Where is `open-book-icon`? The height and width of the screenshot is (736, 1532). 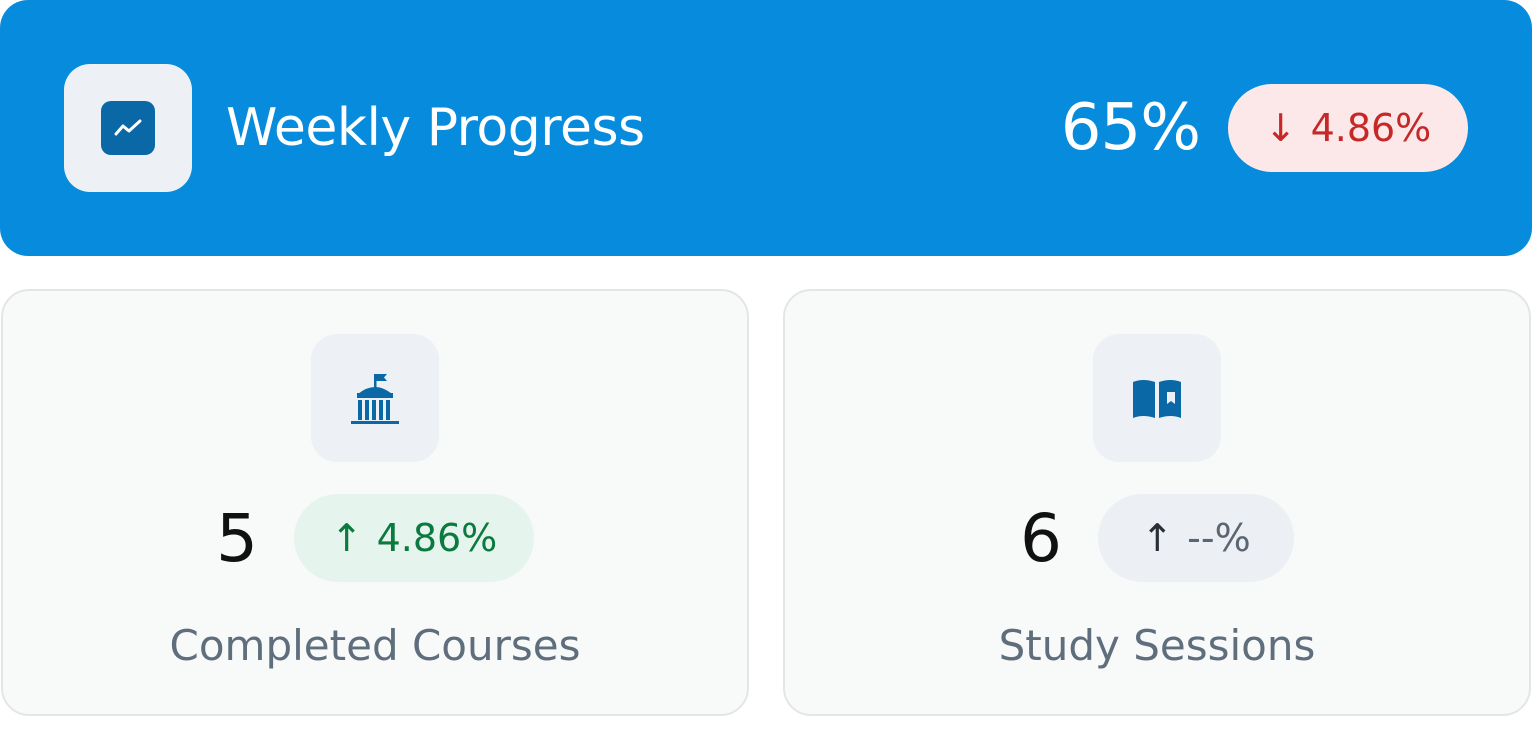
open-book-icon is located at coordinates (1157, 398).